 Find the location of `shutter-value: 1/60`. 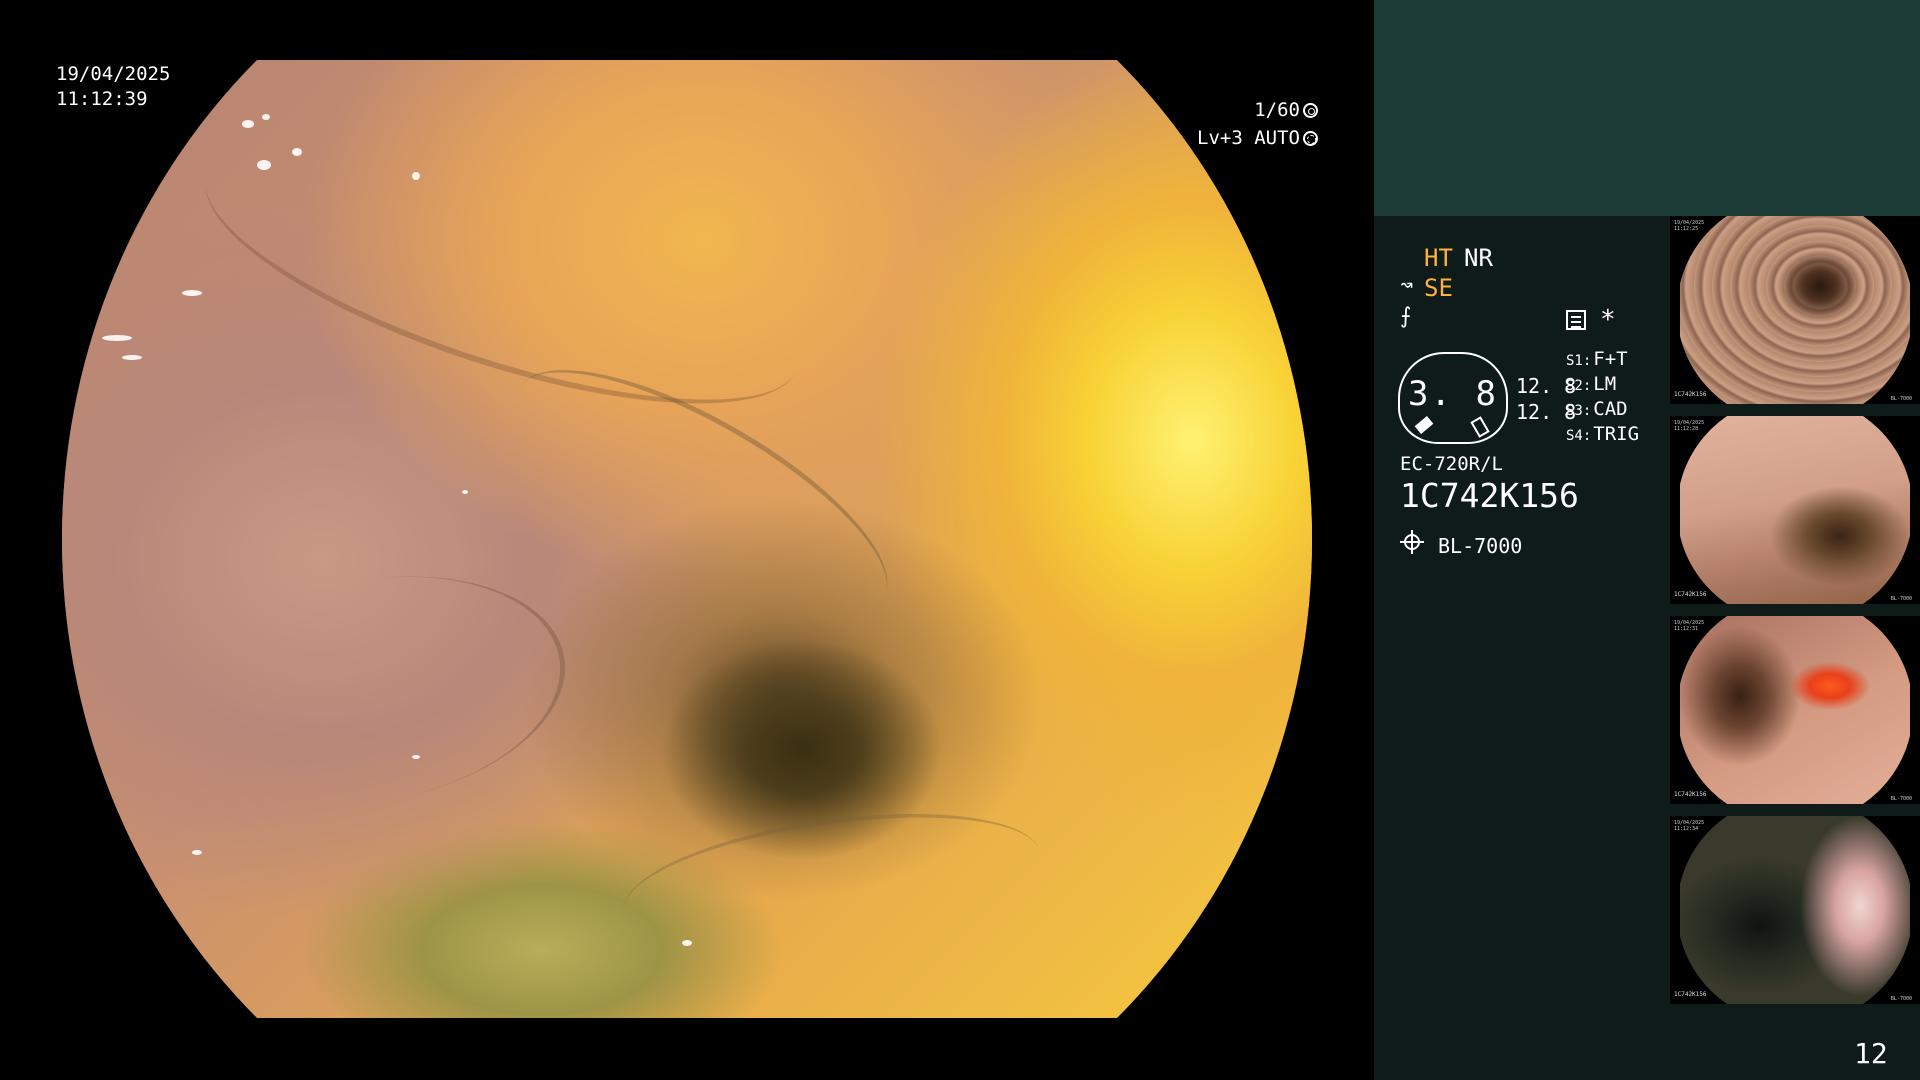

shutter-value: 1/60 is located at coordinates (1277, 110).